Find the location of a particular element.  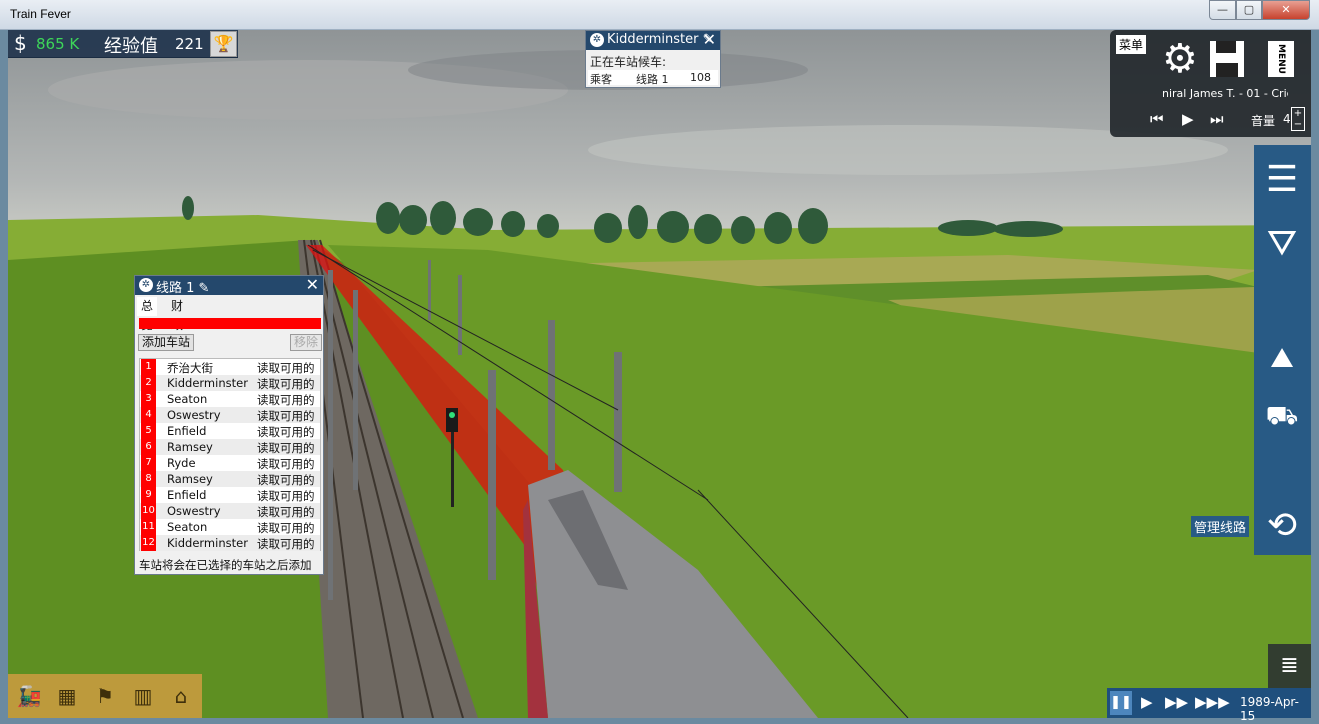

bulldozer-icon: ⛟ is located at coordinates (1282, 416).